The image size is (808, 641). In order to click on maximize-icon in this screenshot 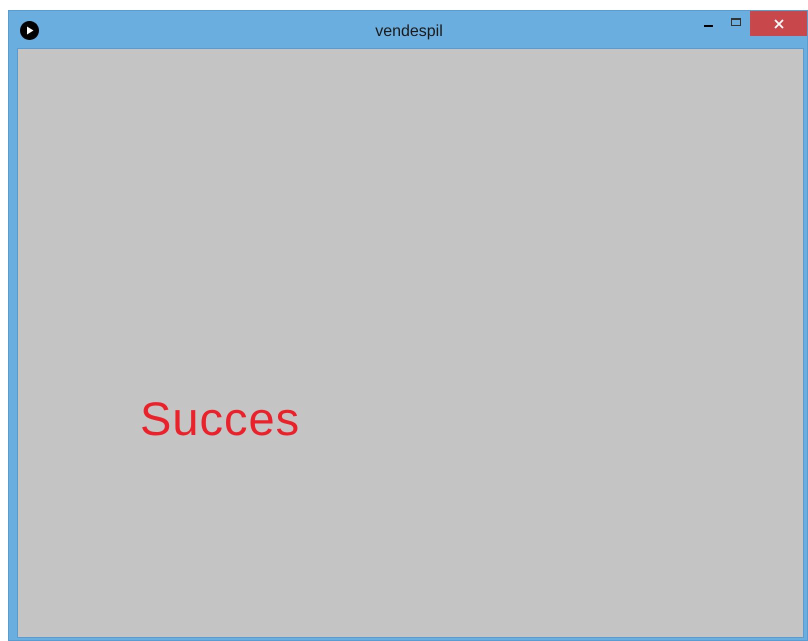, I will do `click(736, 22)`.